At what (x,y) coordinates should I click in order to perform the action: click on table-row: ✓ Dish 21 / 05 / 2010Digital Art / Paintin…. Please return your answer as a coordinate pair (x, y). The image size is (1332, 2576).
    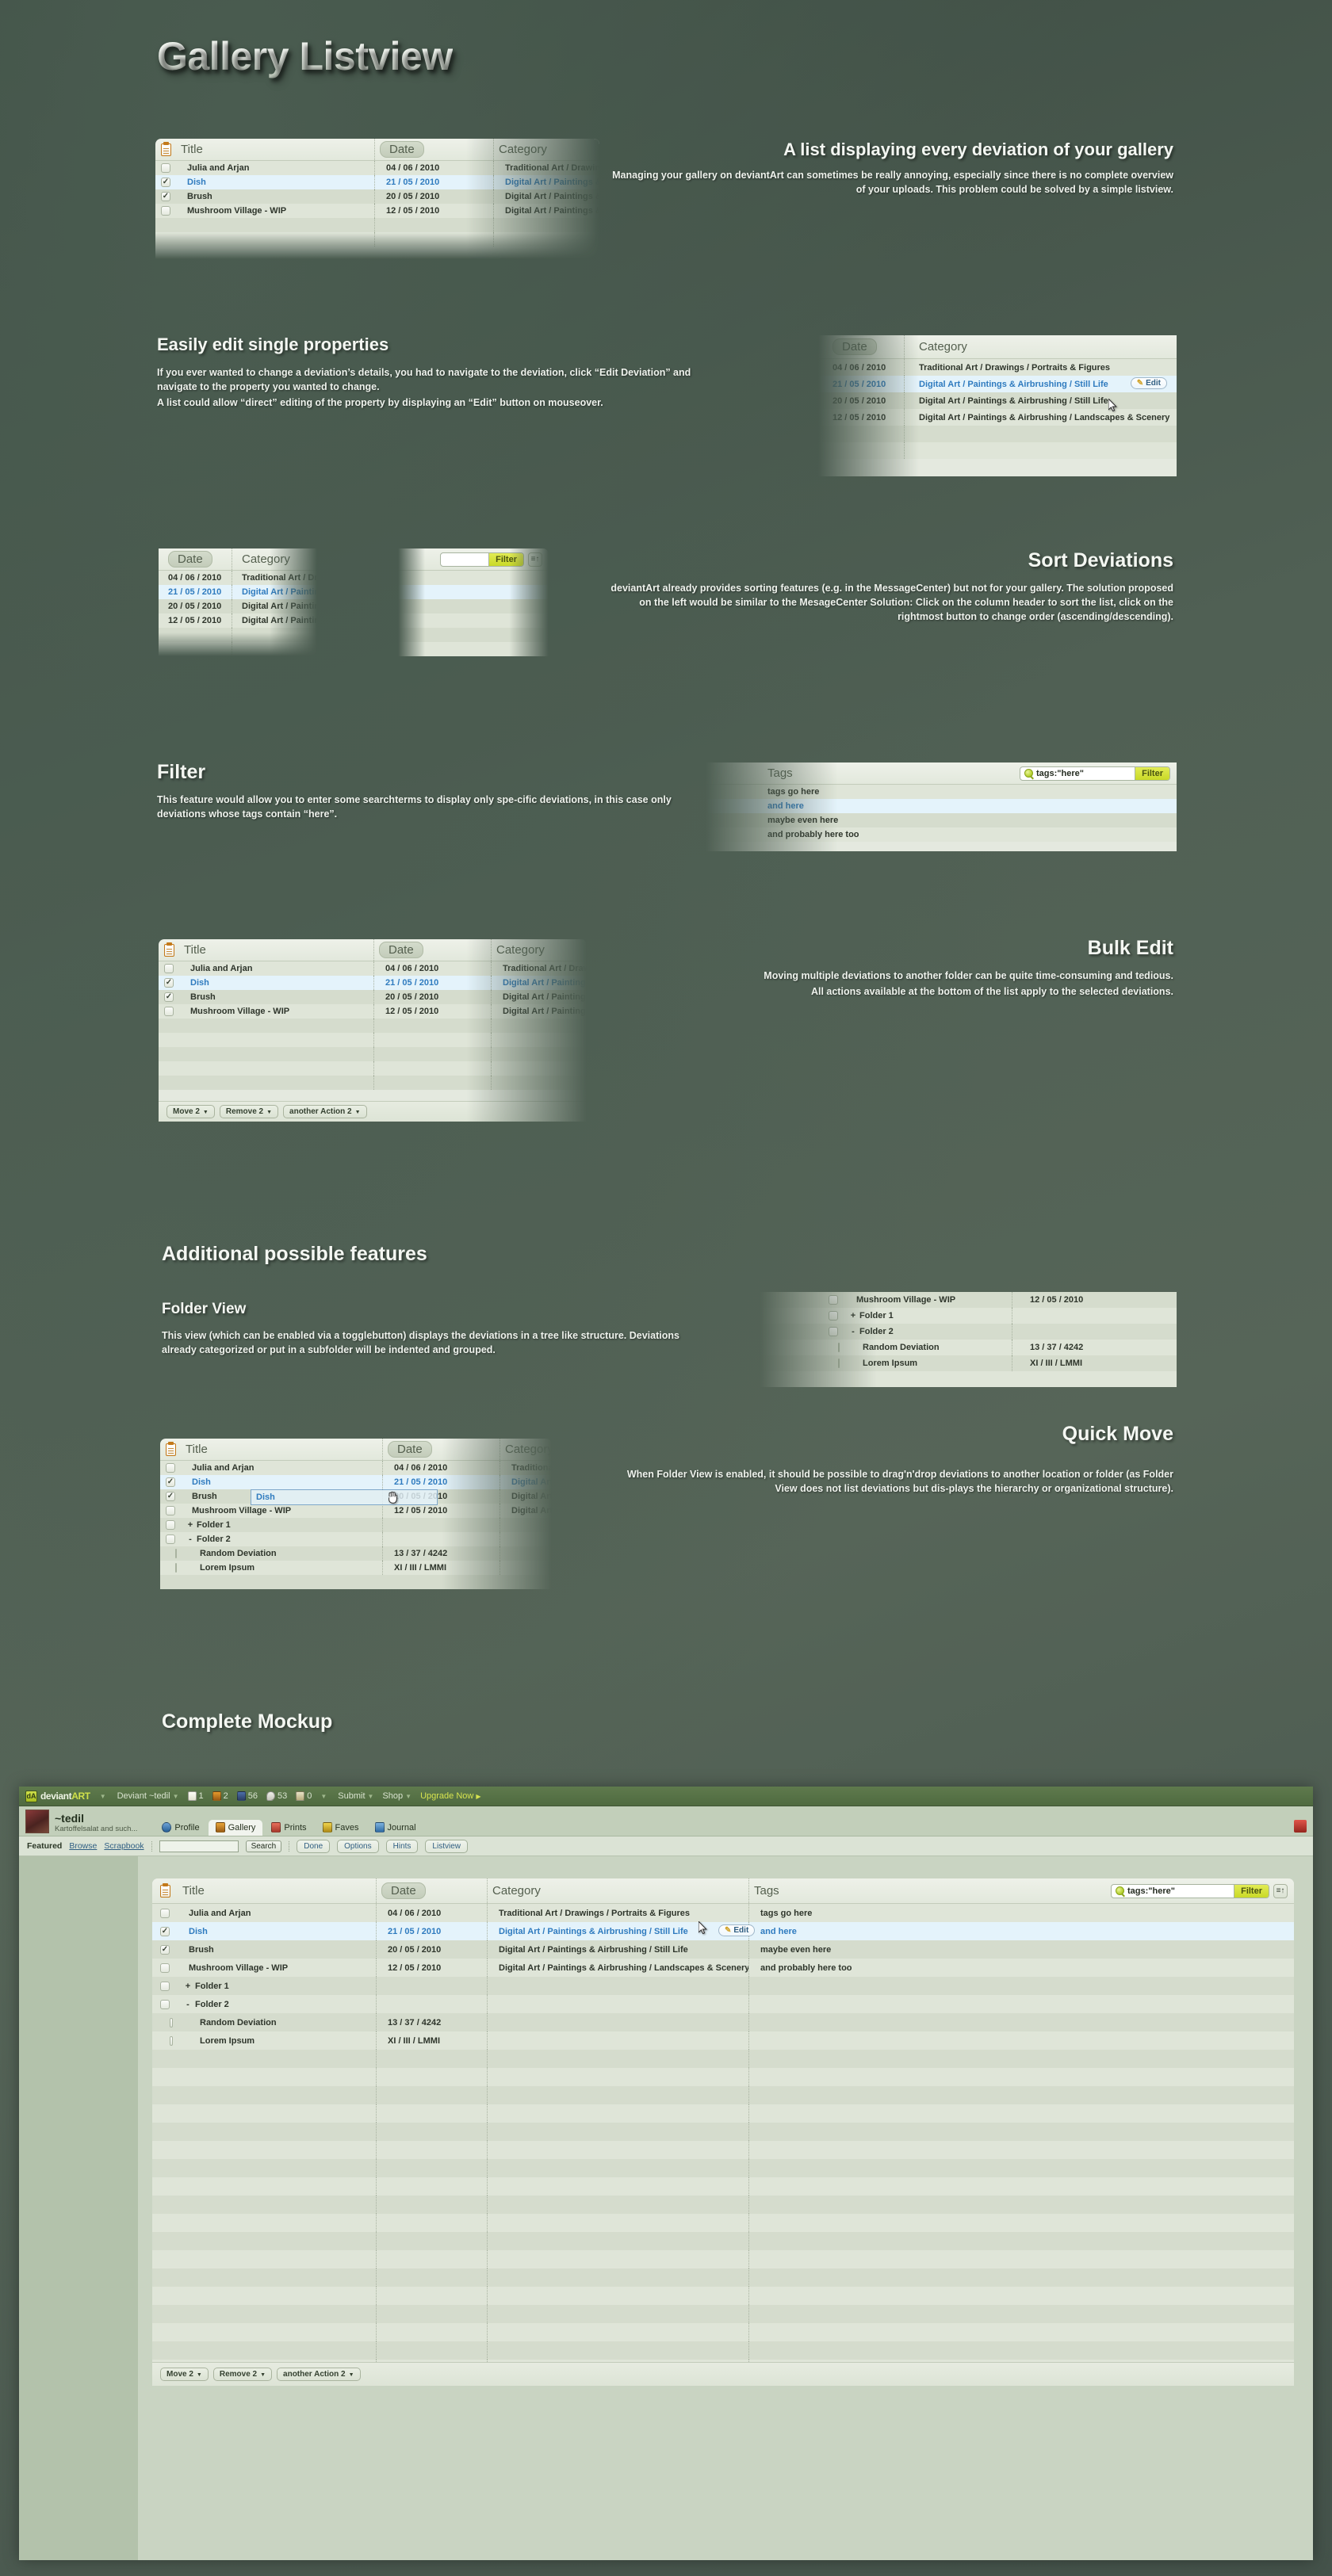
    Looking at the image, I should click on (373, 983).